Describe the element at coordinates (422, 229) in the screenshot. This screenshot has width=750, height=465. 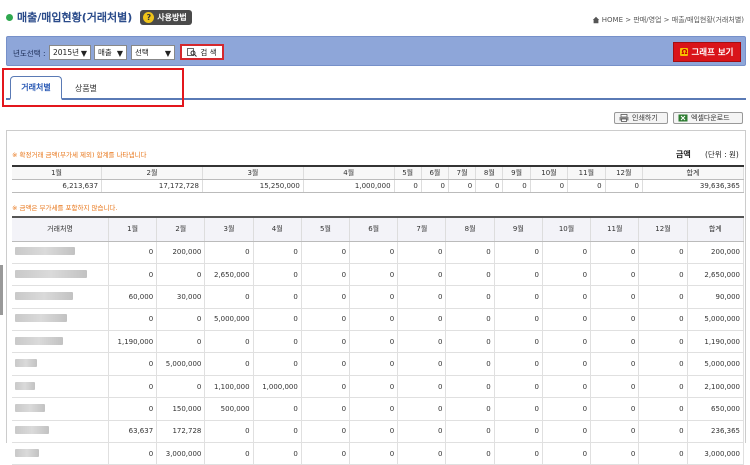
I see `month-header-cell: 7월` at that location.